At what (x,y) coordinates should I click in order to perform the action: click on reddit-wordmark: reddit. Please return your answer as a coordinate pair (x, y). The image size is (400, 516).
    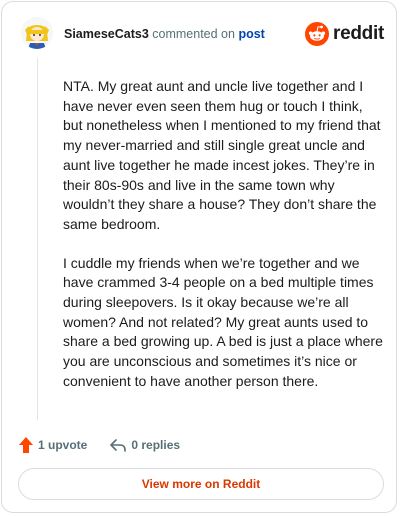
    Looking at the image, I should click on (358, 33).